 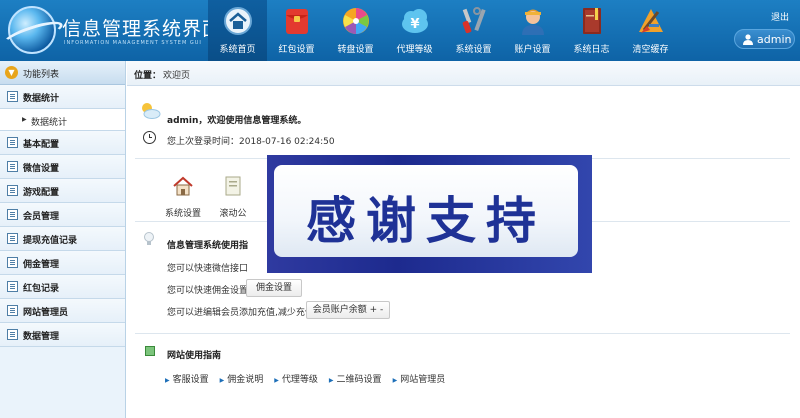 I want to click on sidebar-item-label: 游戏配置, so click(x=41, y=193).